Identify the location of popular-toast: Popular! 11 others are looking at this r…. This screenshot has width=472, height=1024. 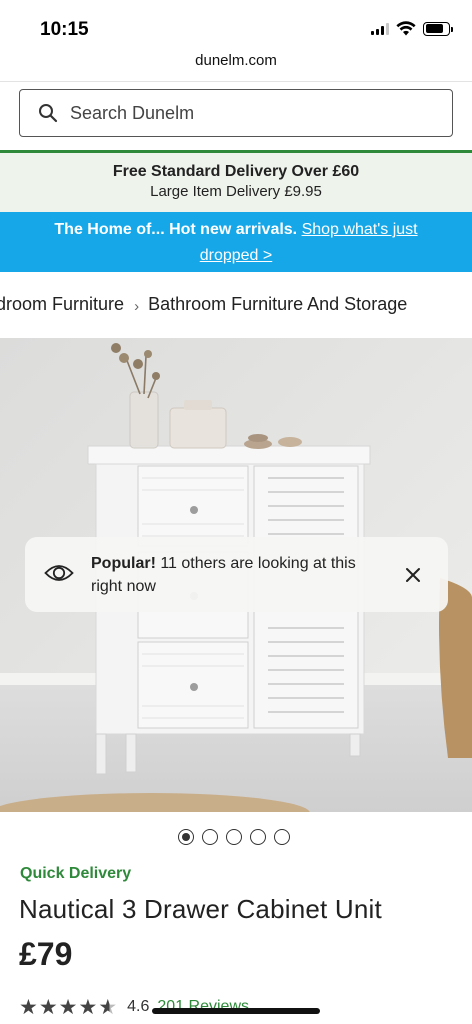
(236, 574).